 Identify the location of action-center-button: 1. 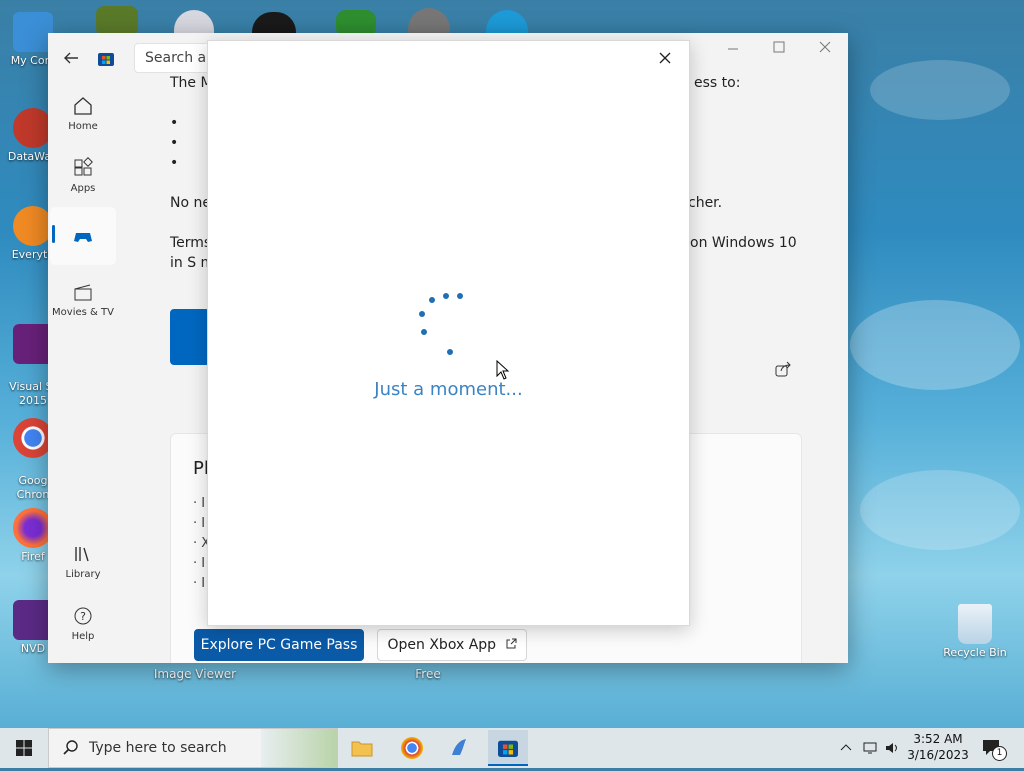
(995, 748).